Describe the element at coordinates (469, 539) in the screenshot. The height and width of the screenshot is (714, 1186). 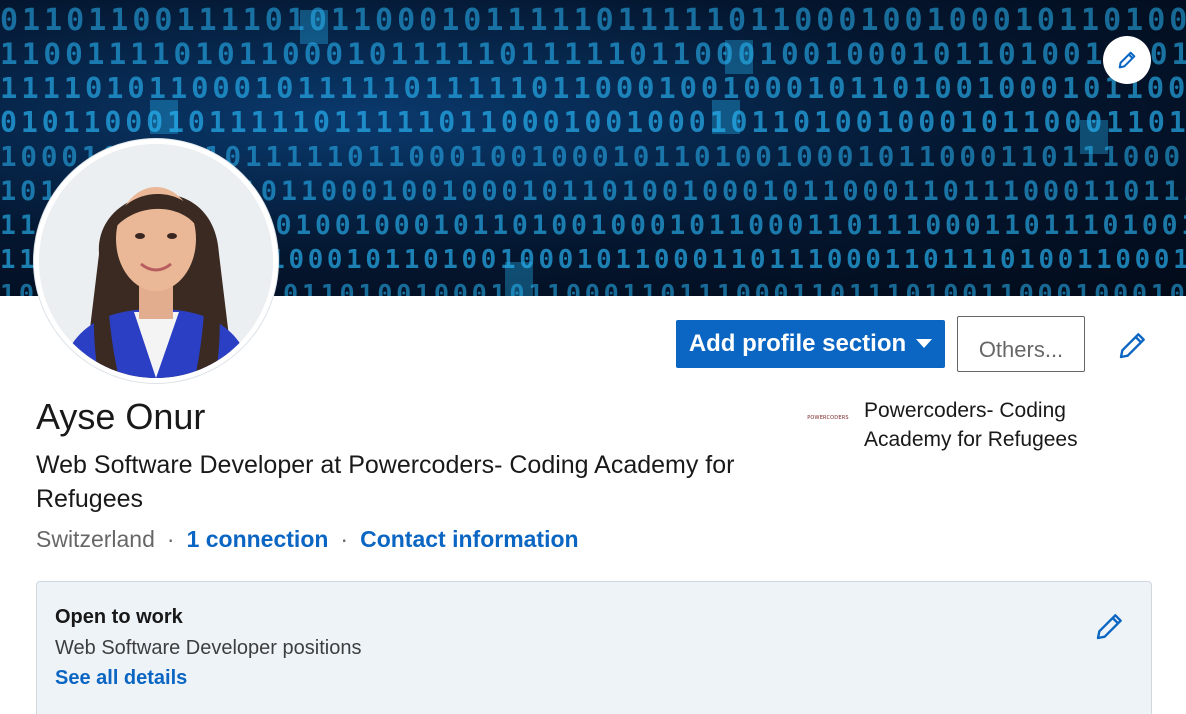
I see `contact-info-link: Contact information` at that location.